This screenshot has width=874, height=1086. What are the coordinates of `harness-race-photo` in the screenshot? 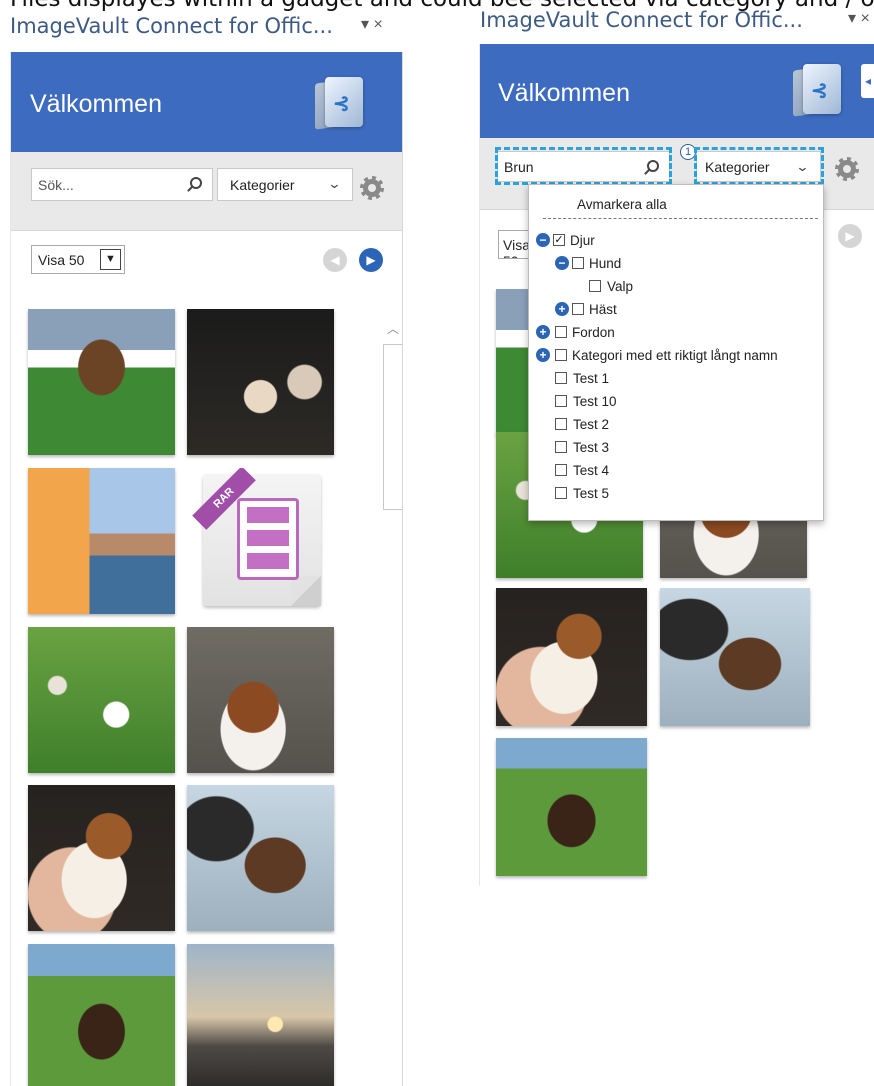 It's located at (101, 382).